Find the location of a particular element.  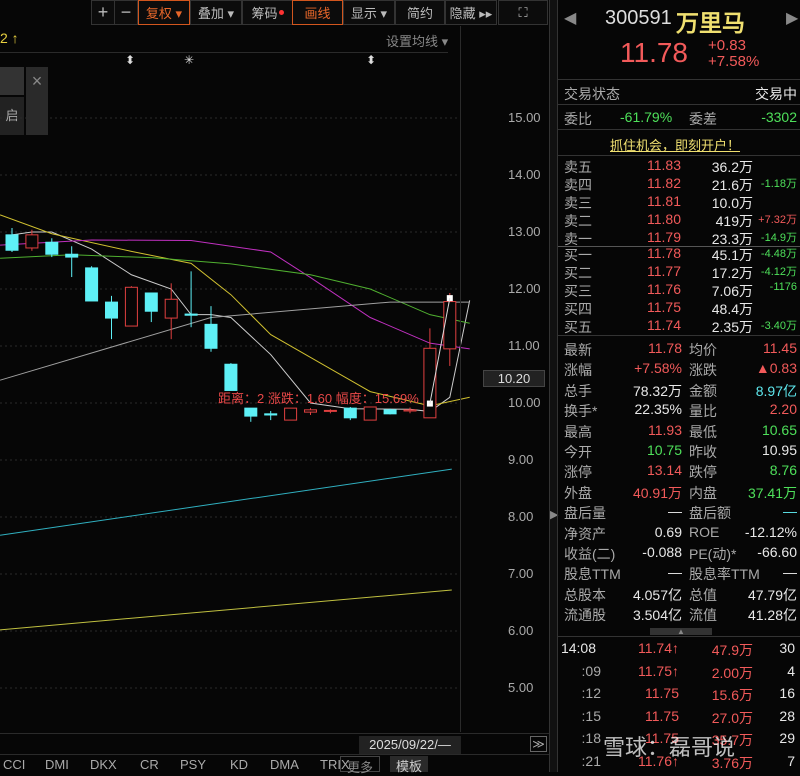

prev-stock-icon: ◀ is located at coordinates (570, 18).